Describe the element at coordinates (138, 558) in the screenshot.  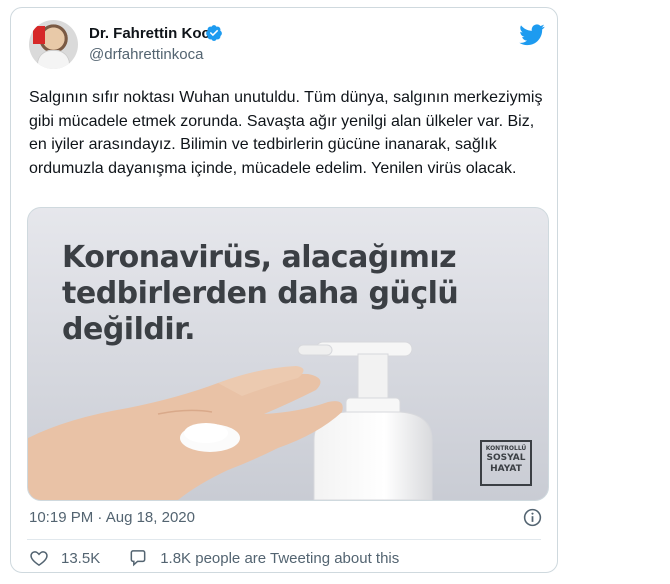
I see `speech-bubble-icon` at that location.